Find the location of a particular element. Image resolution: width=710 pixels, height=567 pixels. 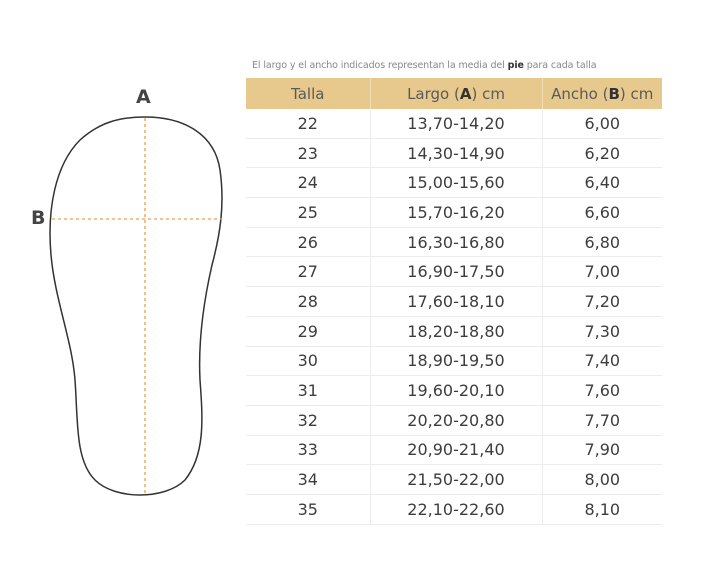

cell-largo: 15,00-15,60 is located at coordinates (455, 183).